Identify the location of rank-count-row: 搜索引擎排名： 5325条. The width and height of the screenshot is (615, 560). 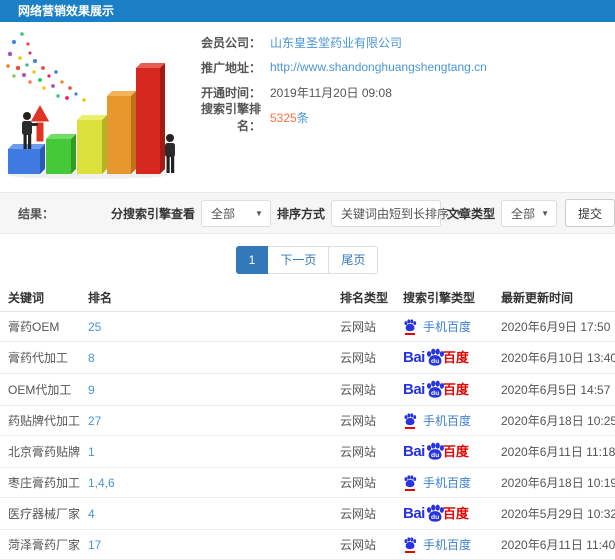
(334, 117).